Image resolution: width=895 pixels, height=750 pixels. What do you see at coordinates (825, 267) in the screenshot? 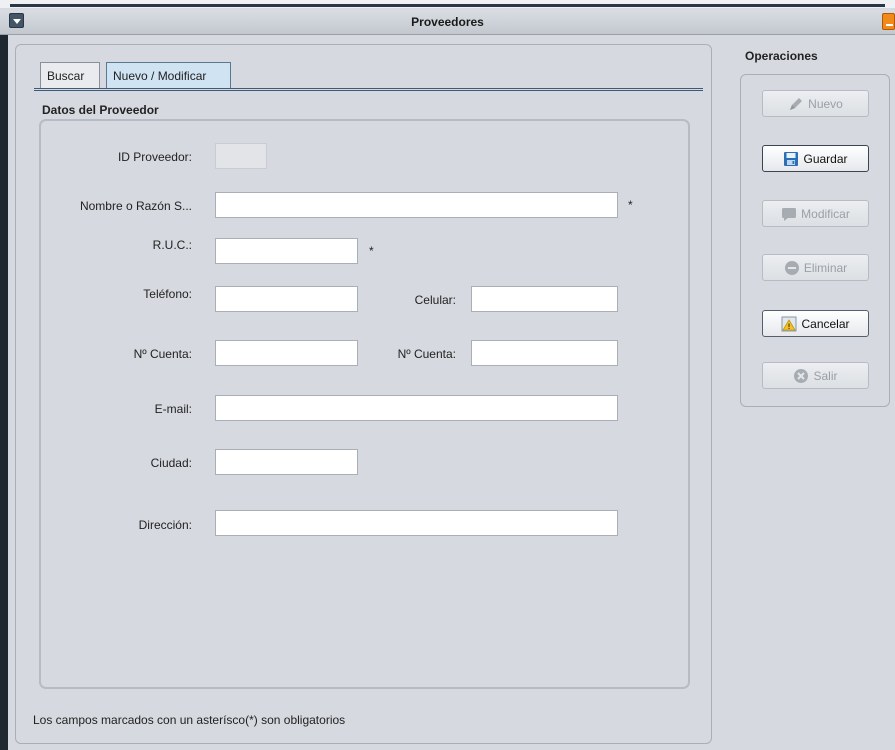
I see `eliminar-label: Eliminar` at bounding box center [825, 267].